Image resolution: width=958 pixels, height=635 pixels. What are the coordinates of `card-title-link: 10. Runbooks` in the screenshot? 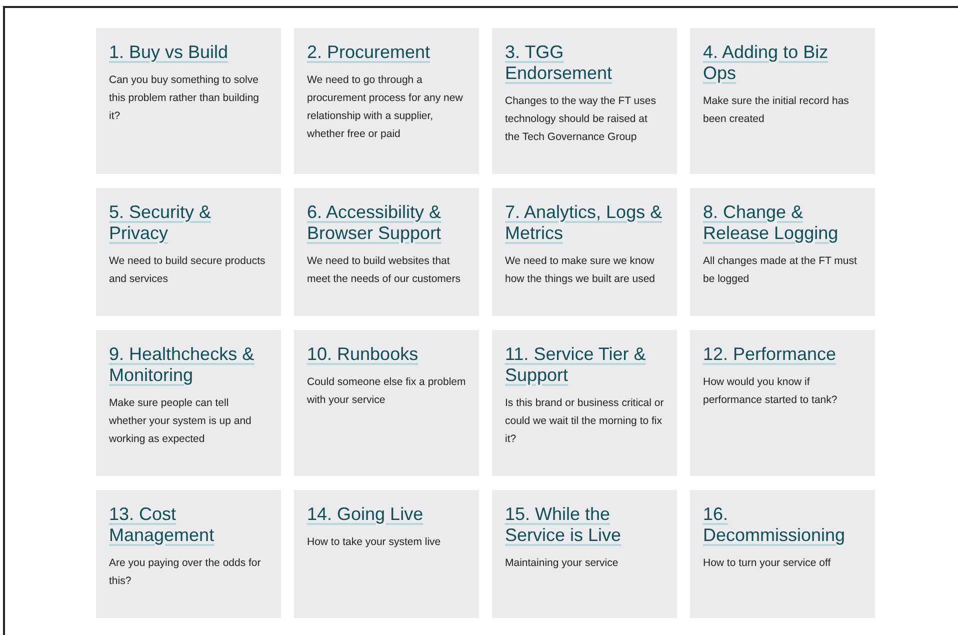 It's located at (386, 354).